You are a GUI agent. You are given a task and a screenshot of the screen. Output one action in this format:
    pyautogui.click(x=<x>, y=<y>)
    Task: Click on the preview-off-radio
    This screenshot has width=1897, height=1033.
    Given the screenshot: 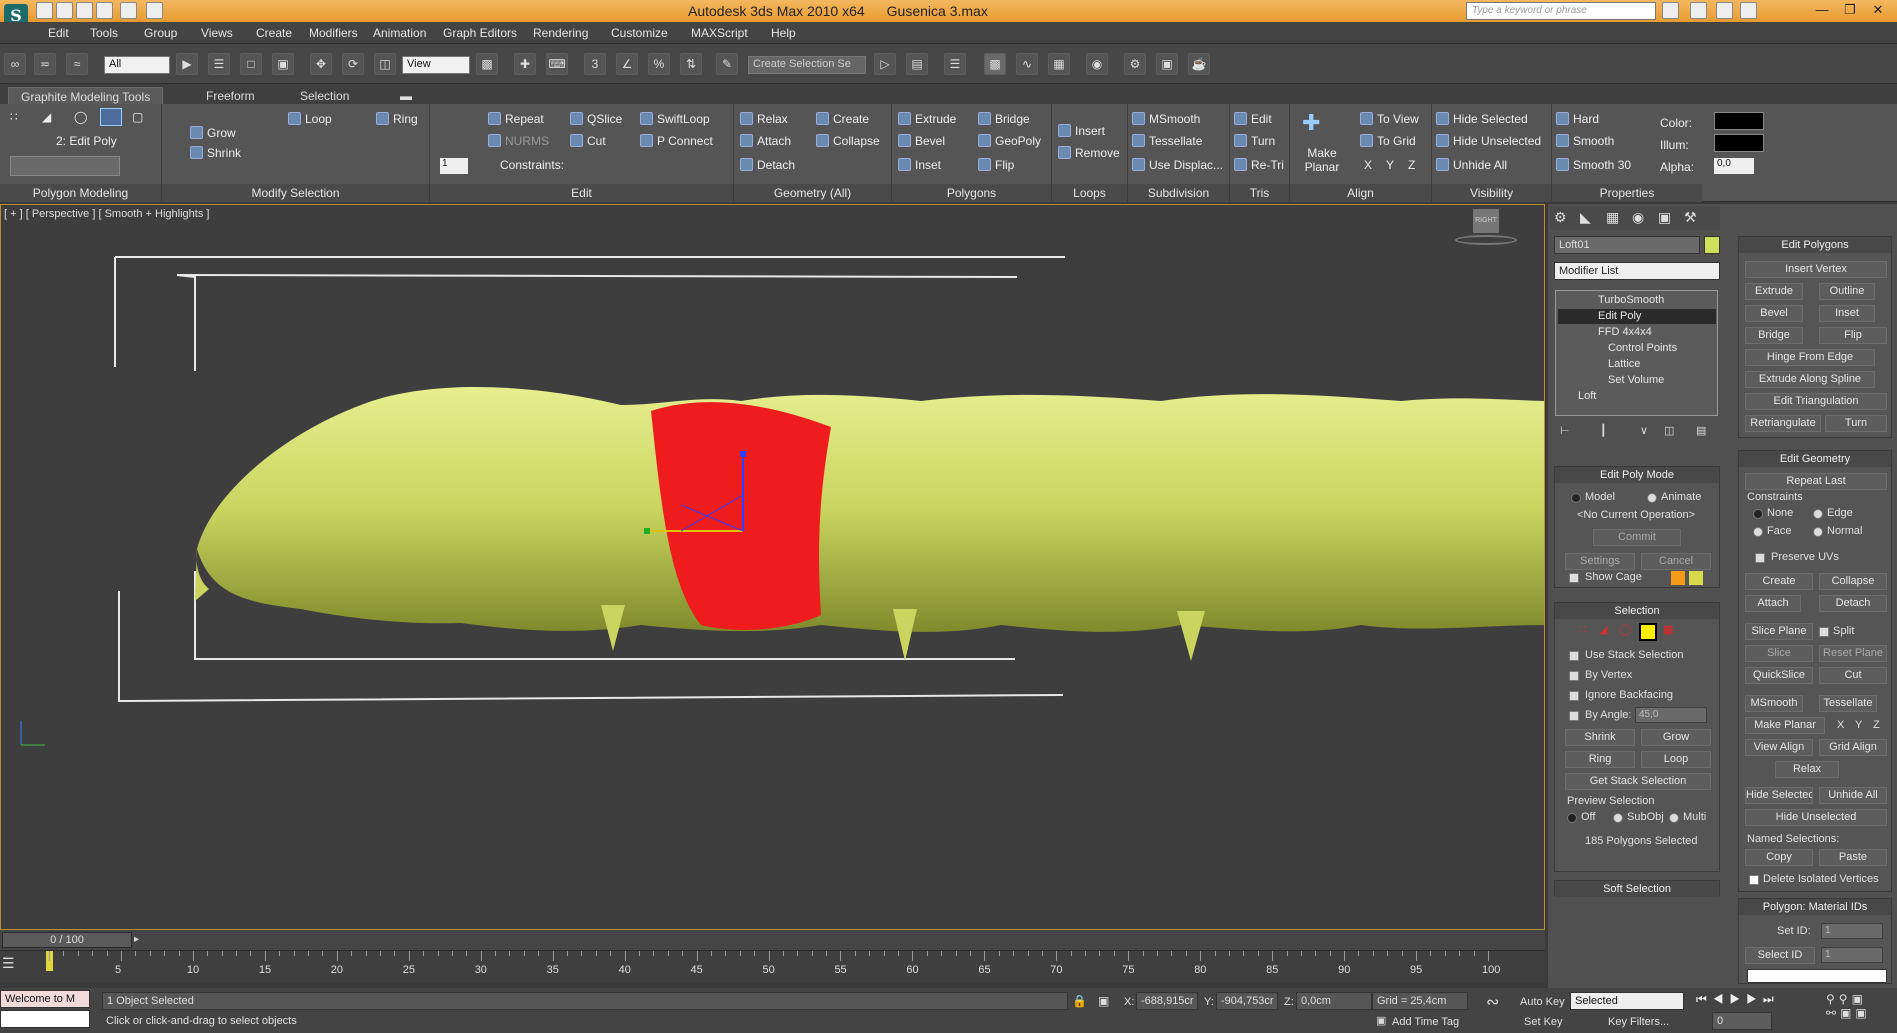 What is the action you would take?
    pyautogui.click(x=1572, y=818)
    